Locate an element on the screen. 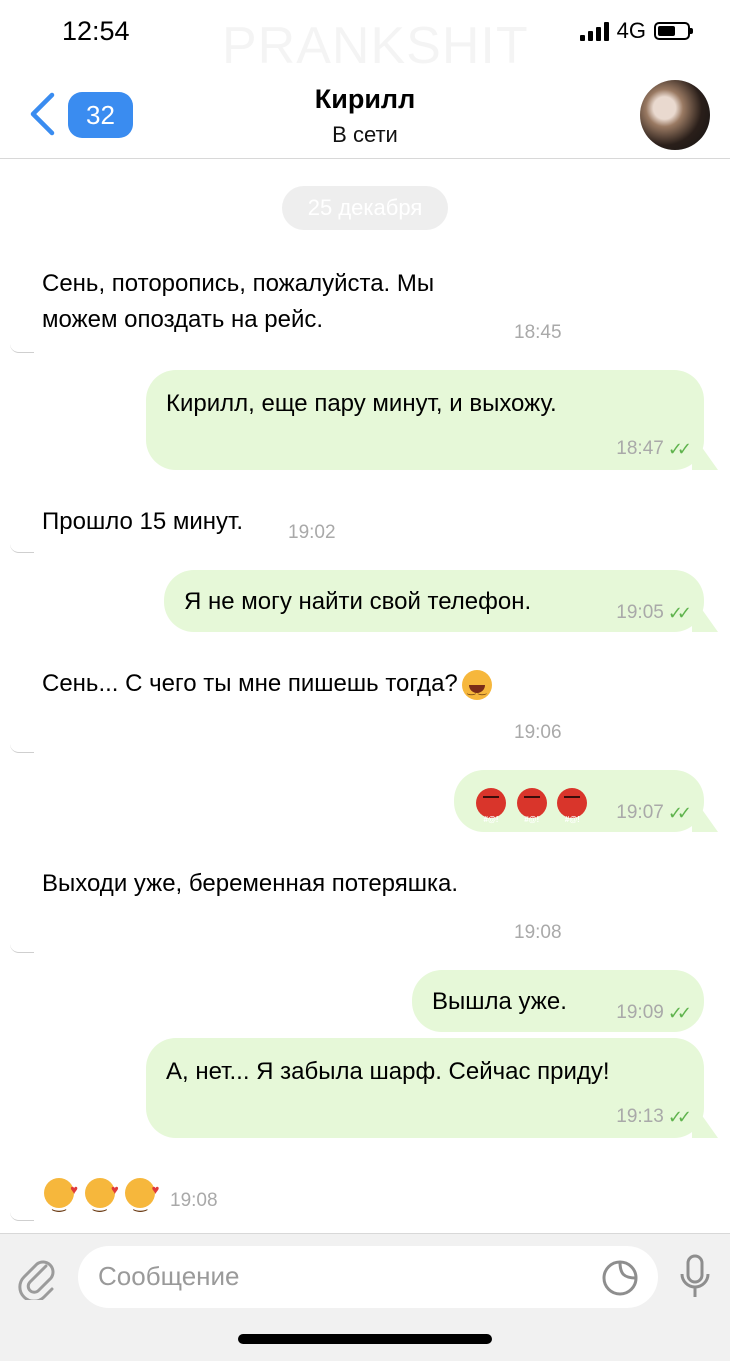 The image size is (730, 1361). message-meta: 18:47 ✓✓ is located at coordinates (654, 449).